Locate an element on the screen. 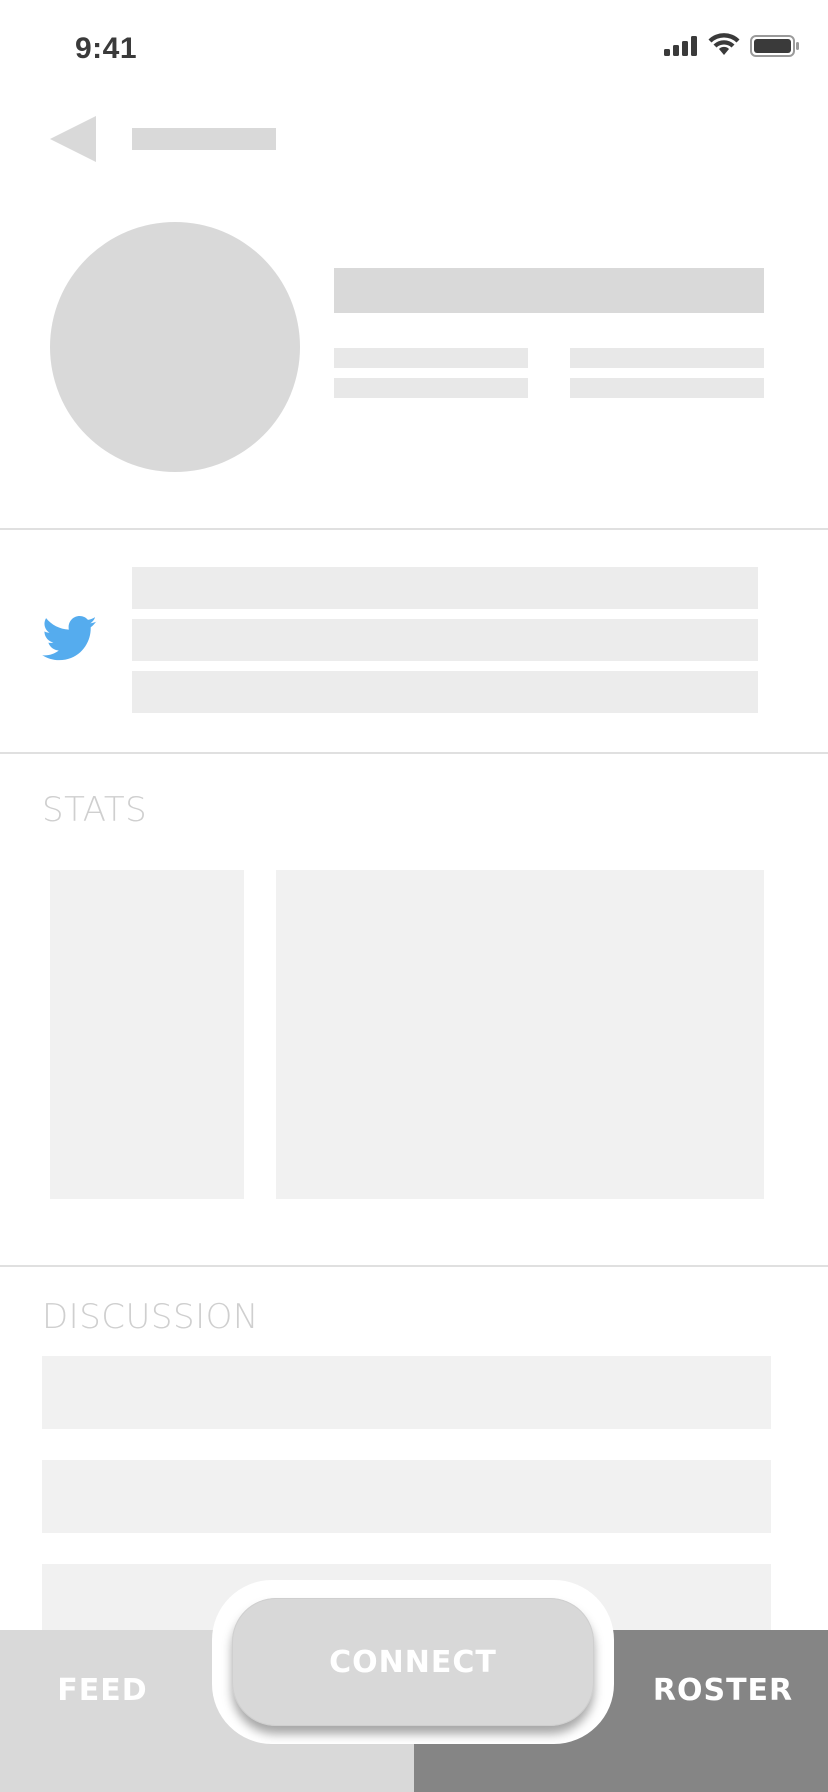 This screenshot has height=1792, width=828. battery-icon is located at coordinates (774, 46).